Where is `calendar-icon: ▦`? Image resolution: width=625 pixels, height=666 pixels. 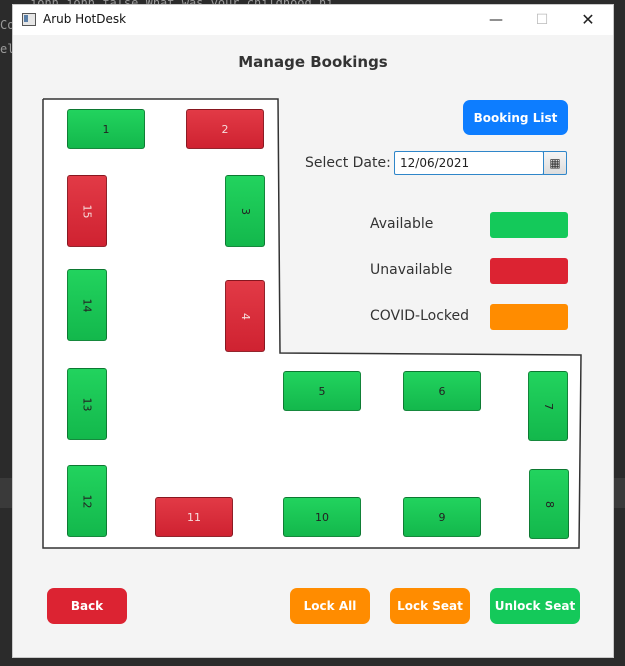 calendar-icon: ▦ is located at coordinates (555, 163).